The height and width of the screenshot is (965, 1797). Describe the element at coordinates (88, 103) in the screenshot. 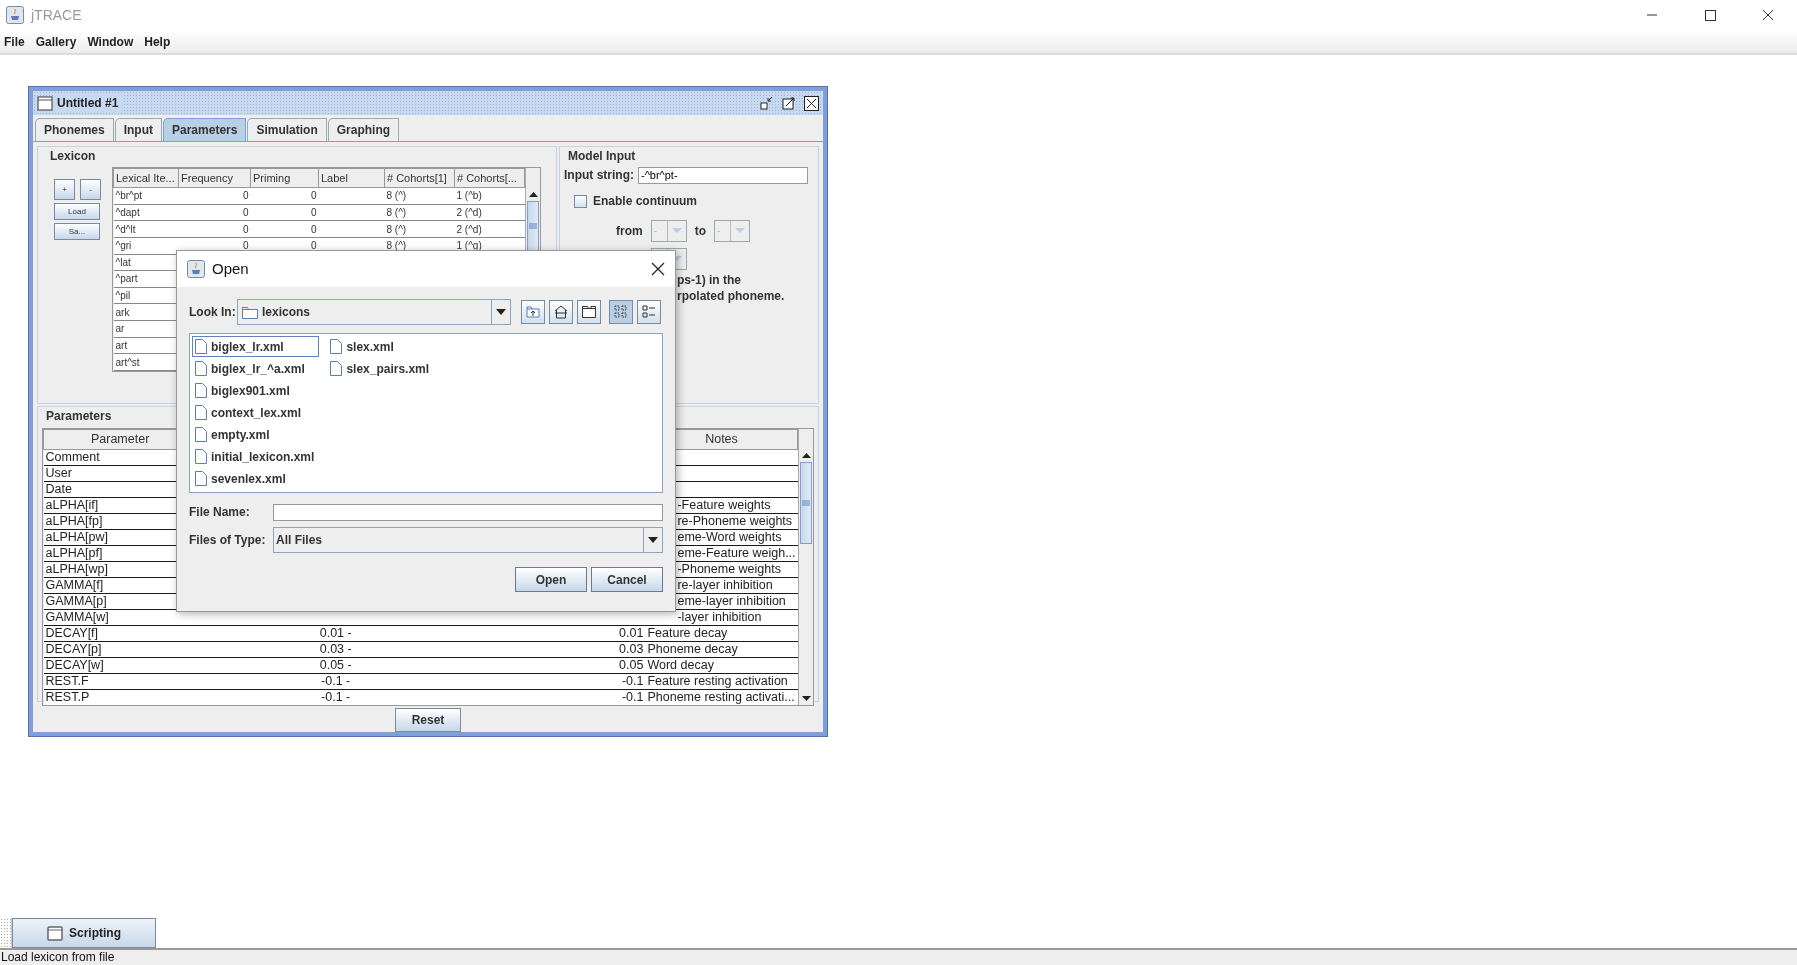

I see `frame-title: Untitled #1` at that location.